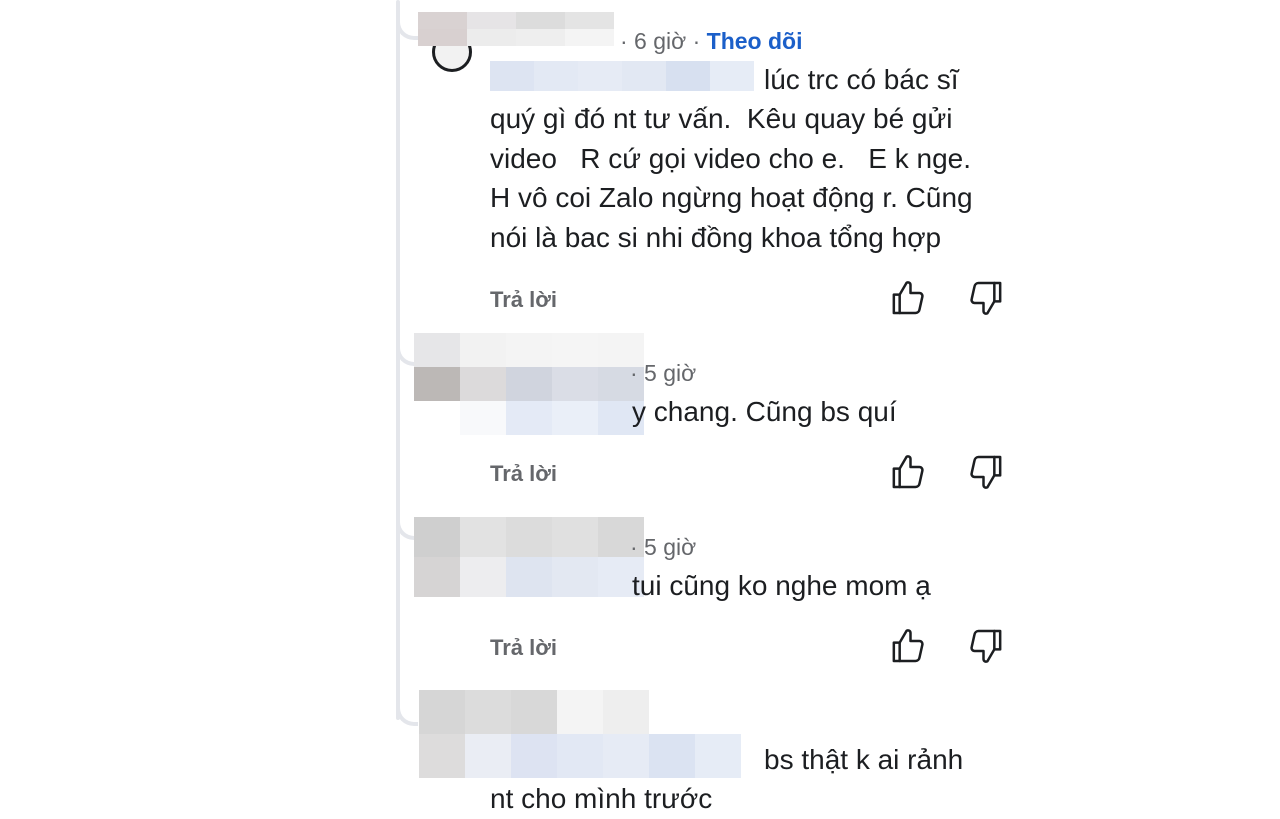 This screenshot has height=819, width=1280. I want to click on comment-text-line: y chang. Cũng bs quí, so click(764, 411).